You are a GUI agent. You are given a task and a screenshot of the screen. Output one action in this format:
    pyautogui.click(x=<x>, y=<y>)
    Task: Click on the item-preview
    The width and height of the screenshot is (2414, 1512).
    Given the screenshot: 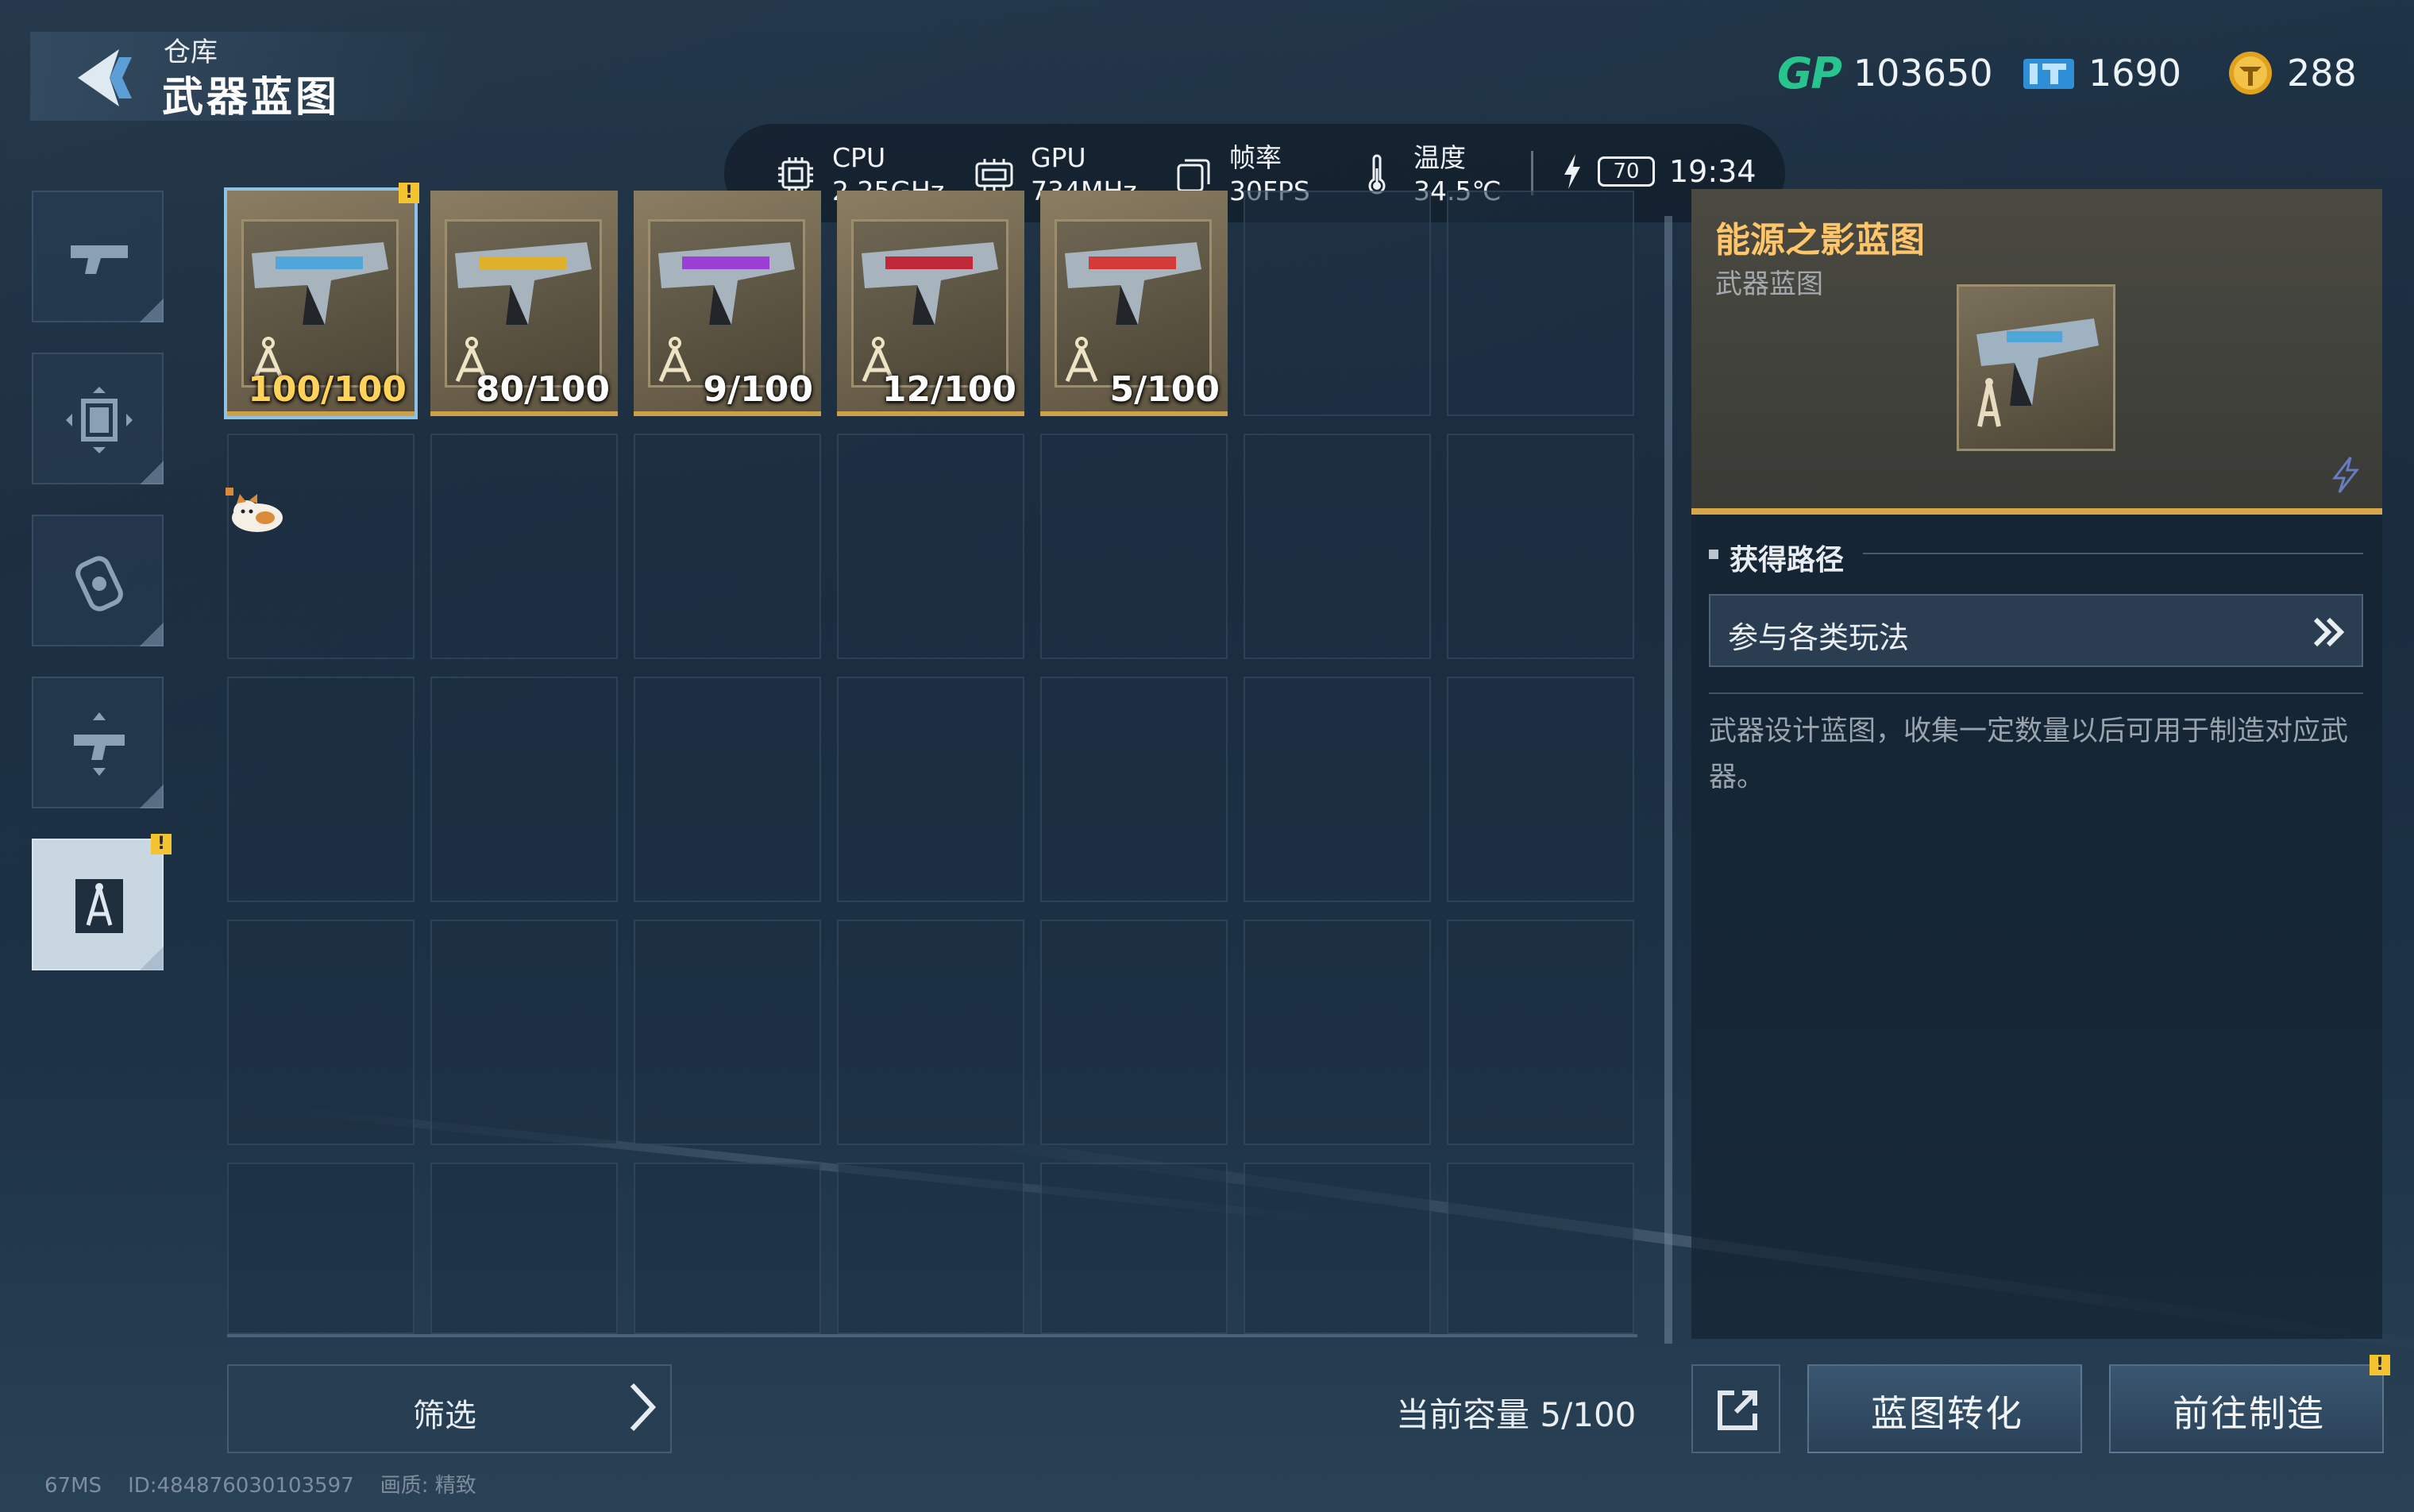 What is the action you would take?
    pyautogui.click(x=2036, y=367)
    